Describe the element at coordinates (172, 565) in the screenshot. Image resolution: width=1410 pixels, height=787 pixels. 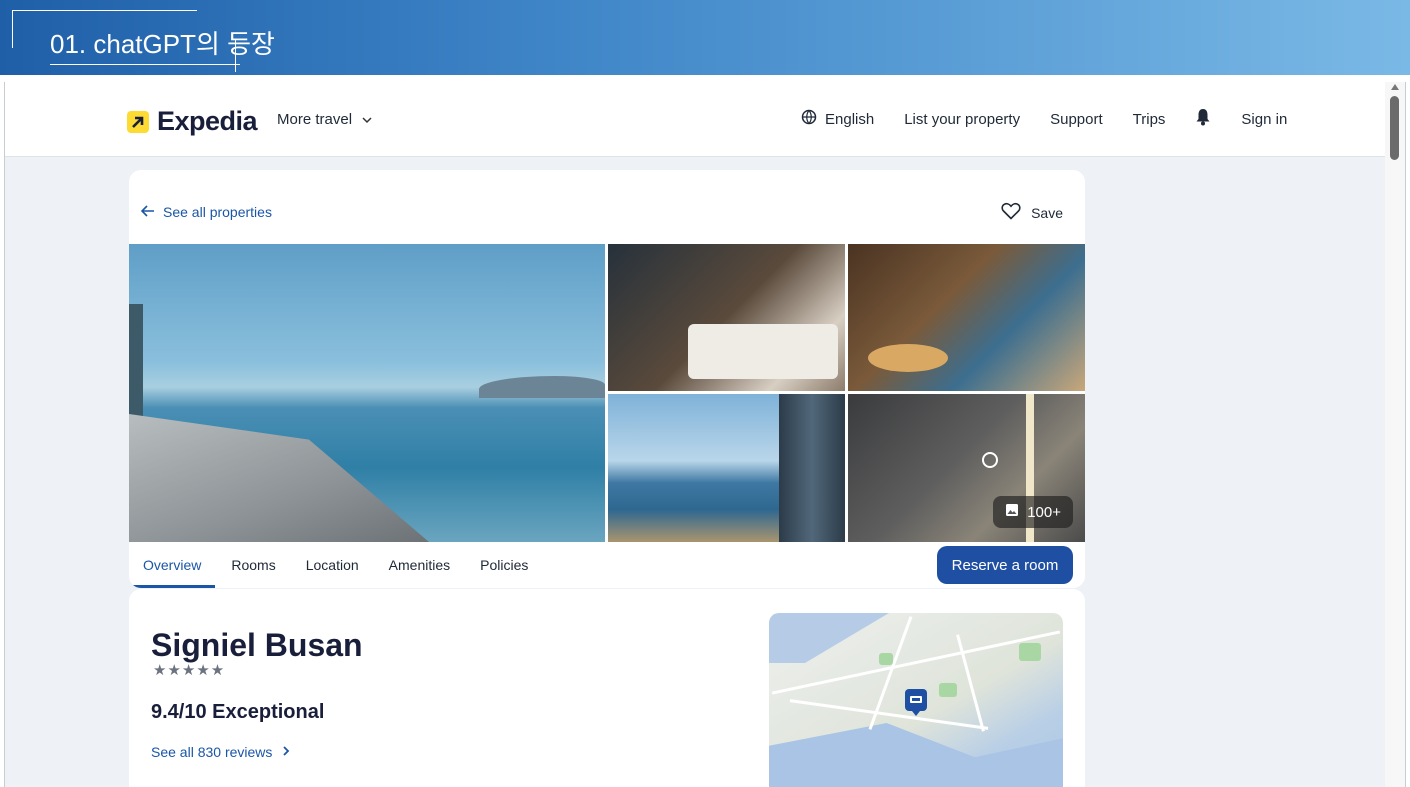
I see `tab-overview: Overview` at that location.